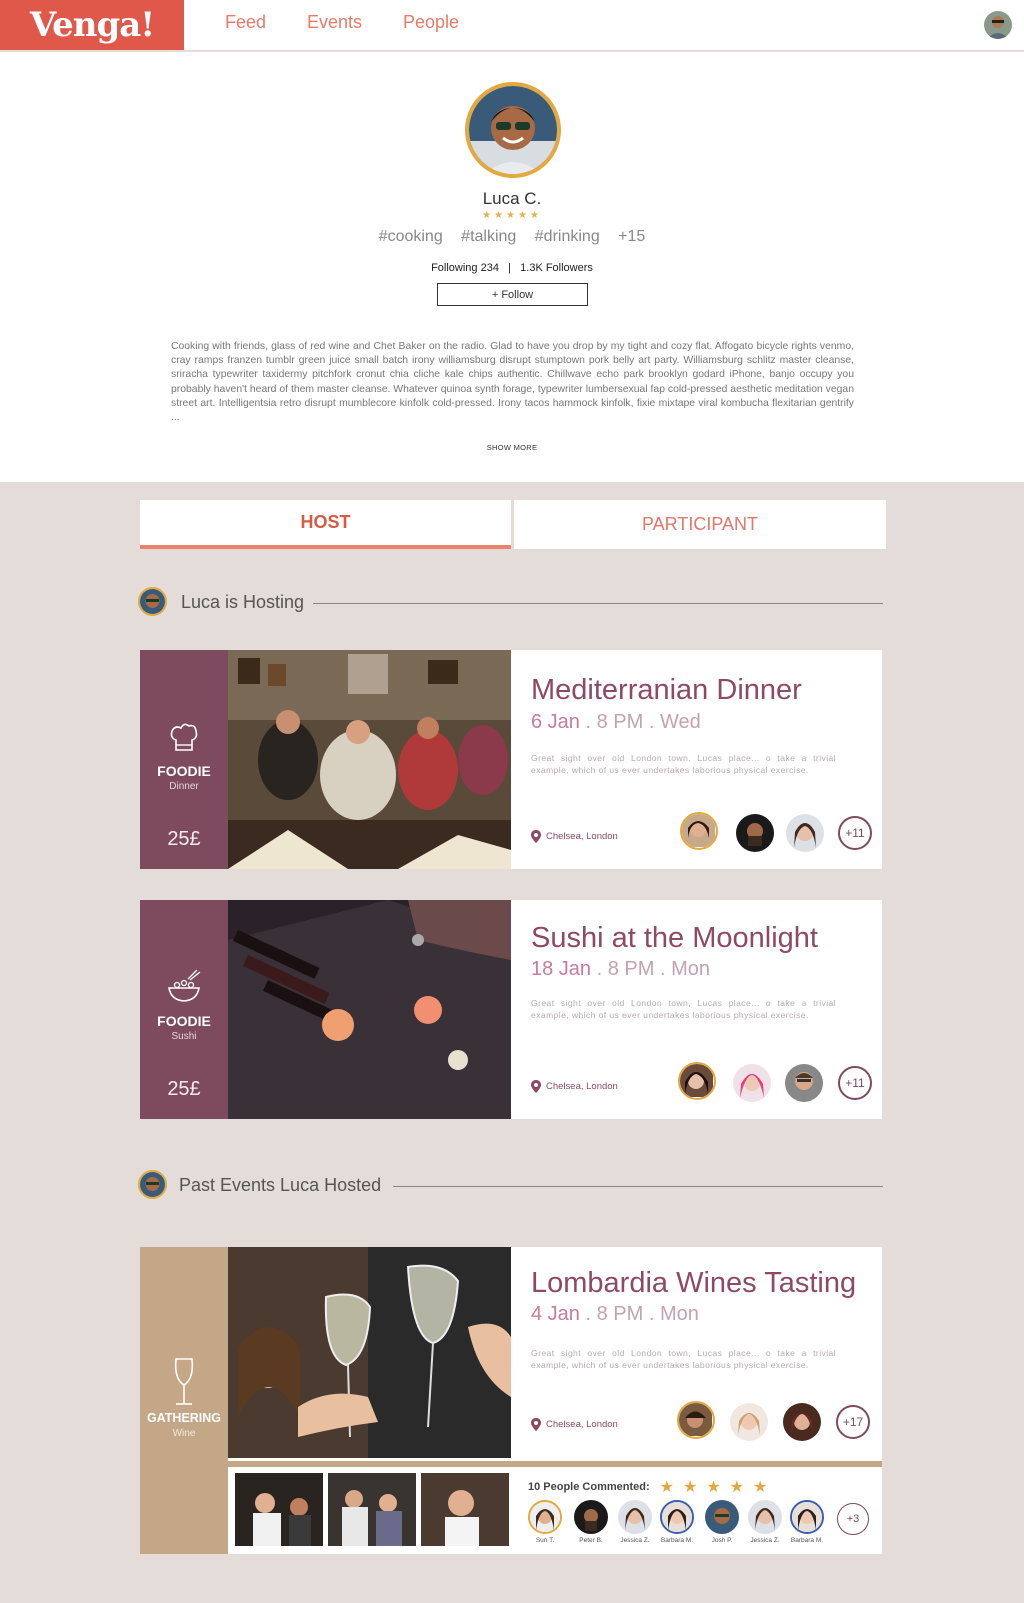  Describe the element at coordinates (513, 130) in the screenshot. I see `profile-avatar` at that location.